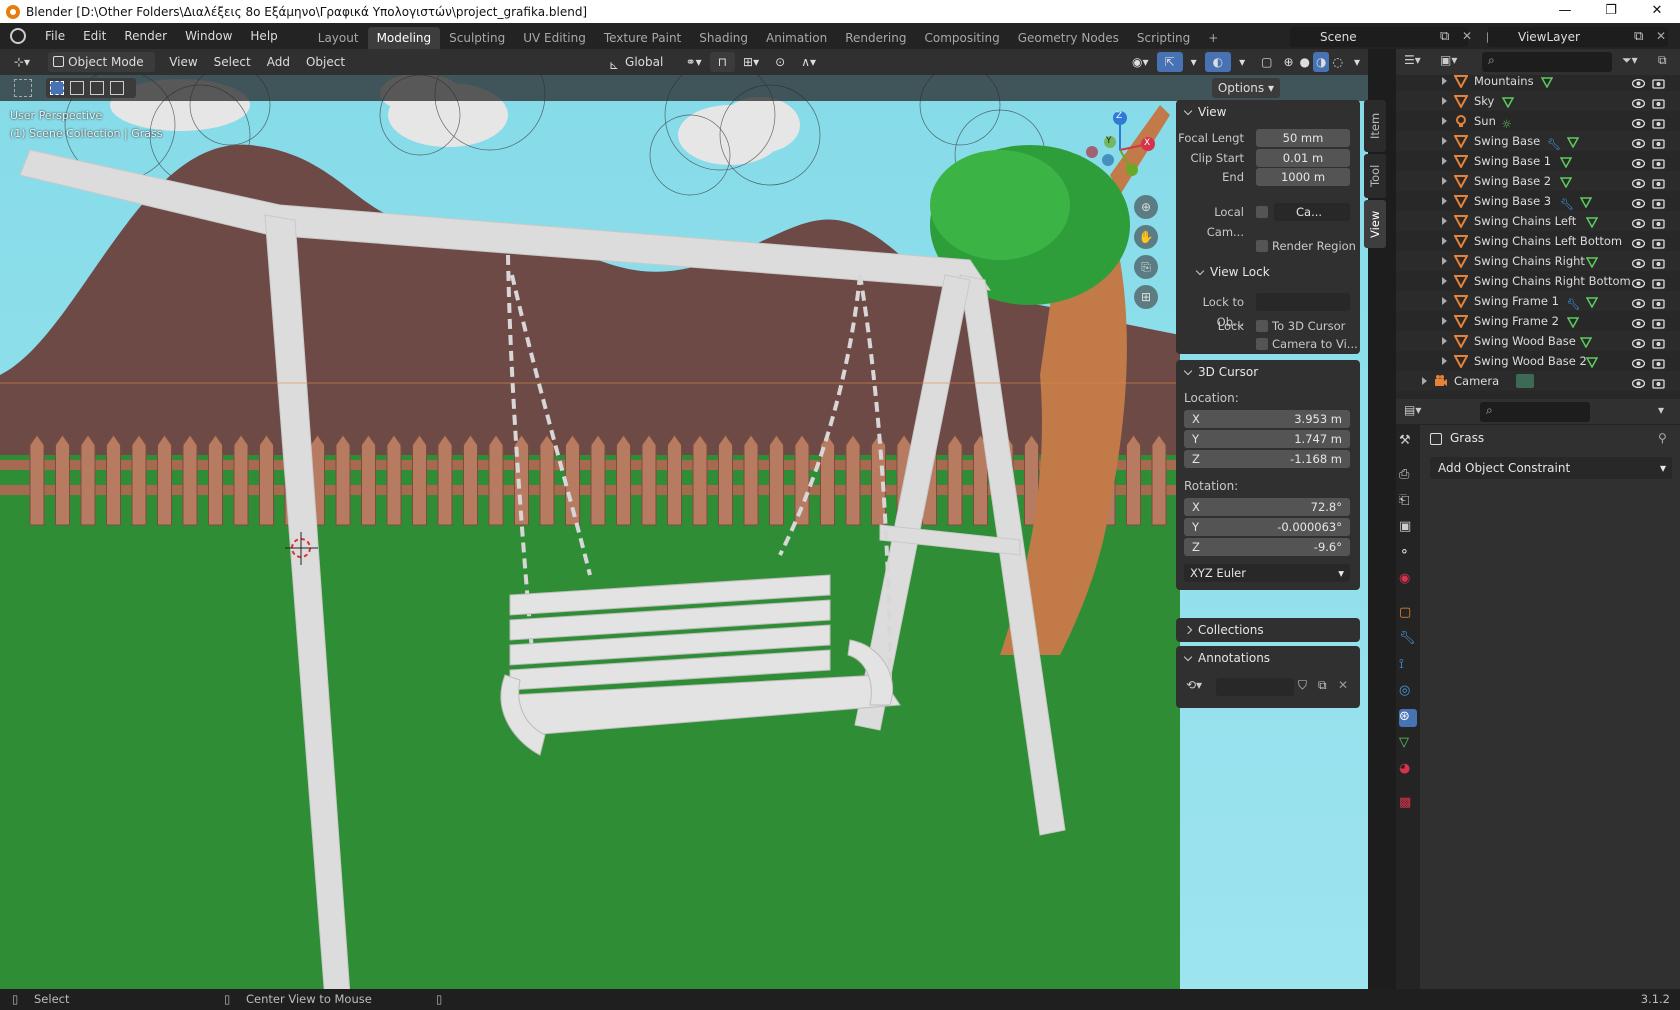  I want to click on outliner-row: Swing Chains Left, so click(1538, 221).